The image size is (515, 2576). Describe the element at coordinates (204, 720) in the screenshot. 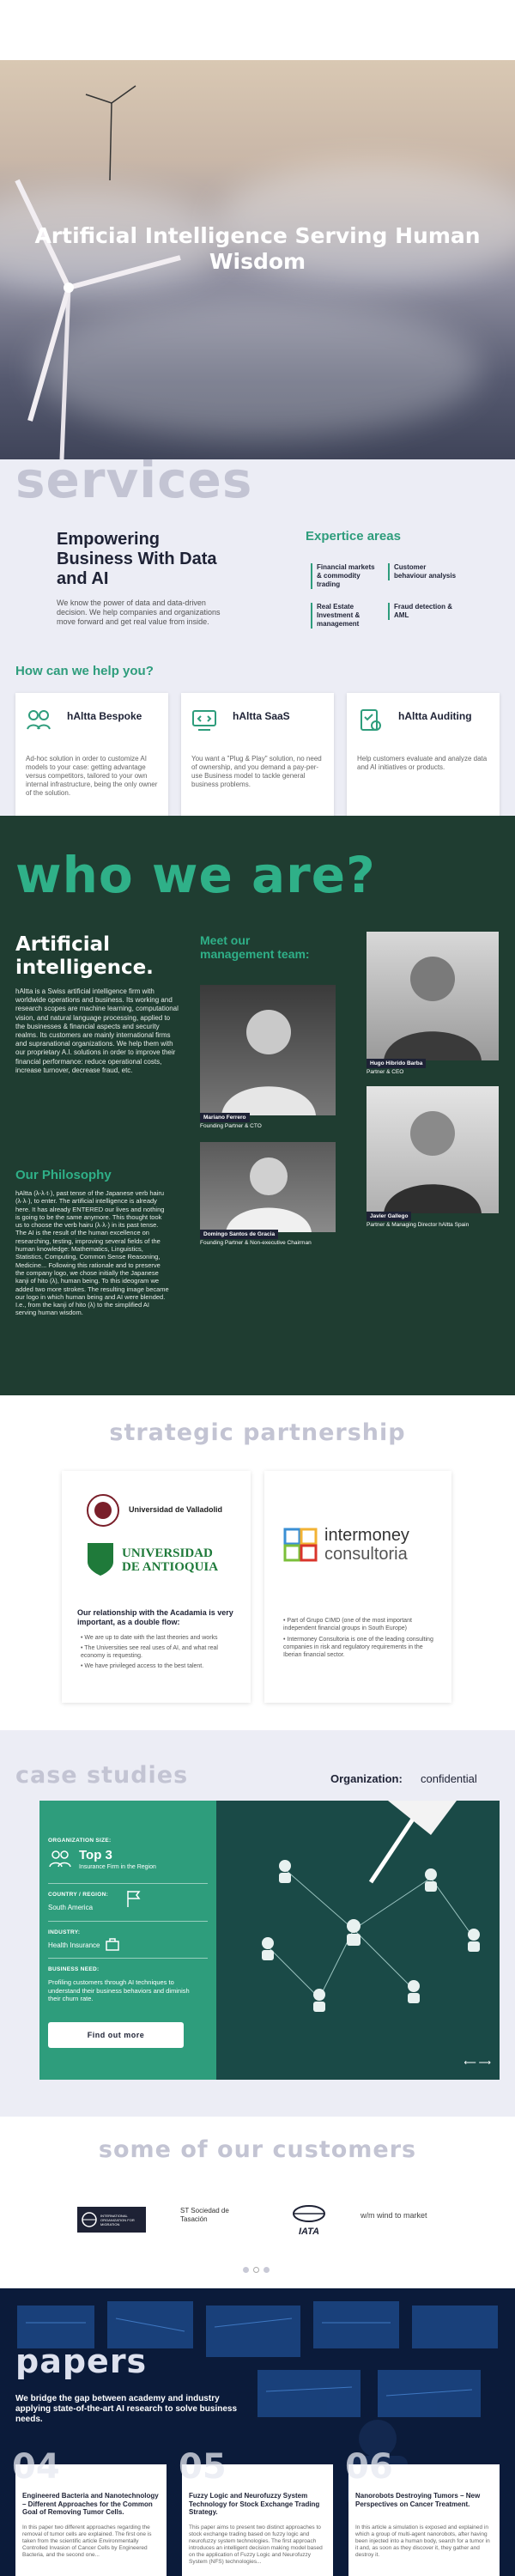

I see `saas-icon` at that location.